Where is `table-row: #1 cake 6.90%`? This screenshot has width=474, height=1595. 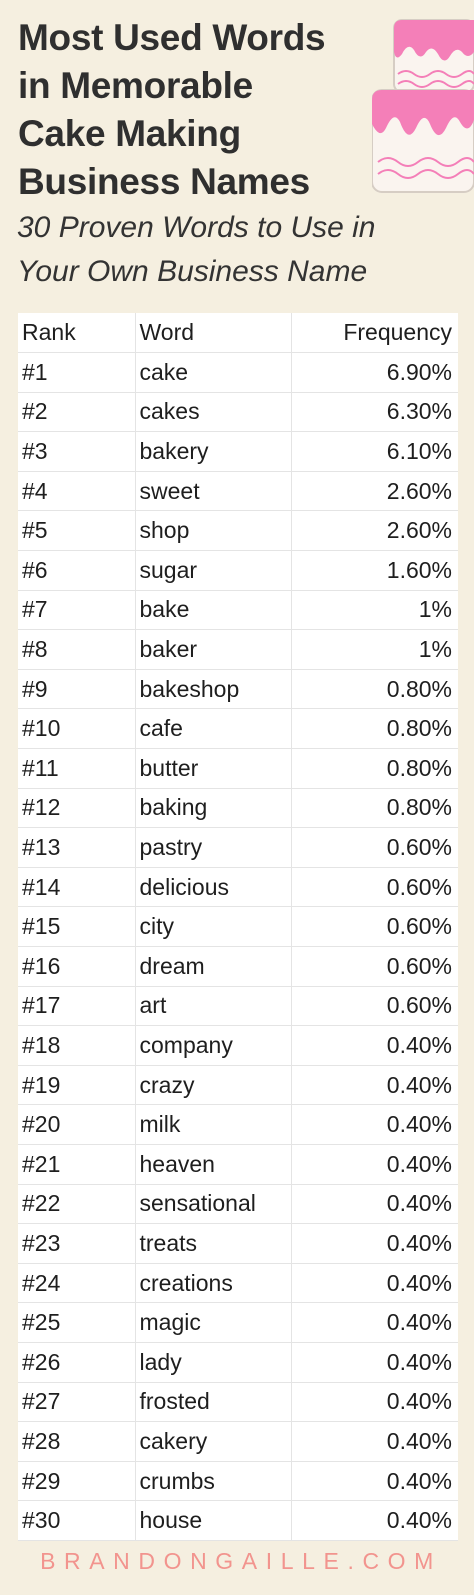
table-row: #1 cake 6.90% is located at coordinates (238, 372).